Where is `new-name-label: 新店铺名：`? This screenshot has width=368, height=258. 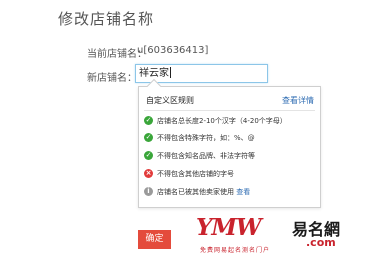 new-name-label: 新店铺名： is located at coordinates (112, 78).